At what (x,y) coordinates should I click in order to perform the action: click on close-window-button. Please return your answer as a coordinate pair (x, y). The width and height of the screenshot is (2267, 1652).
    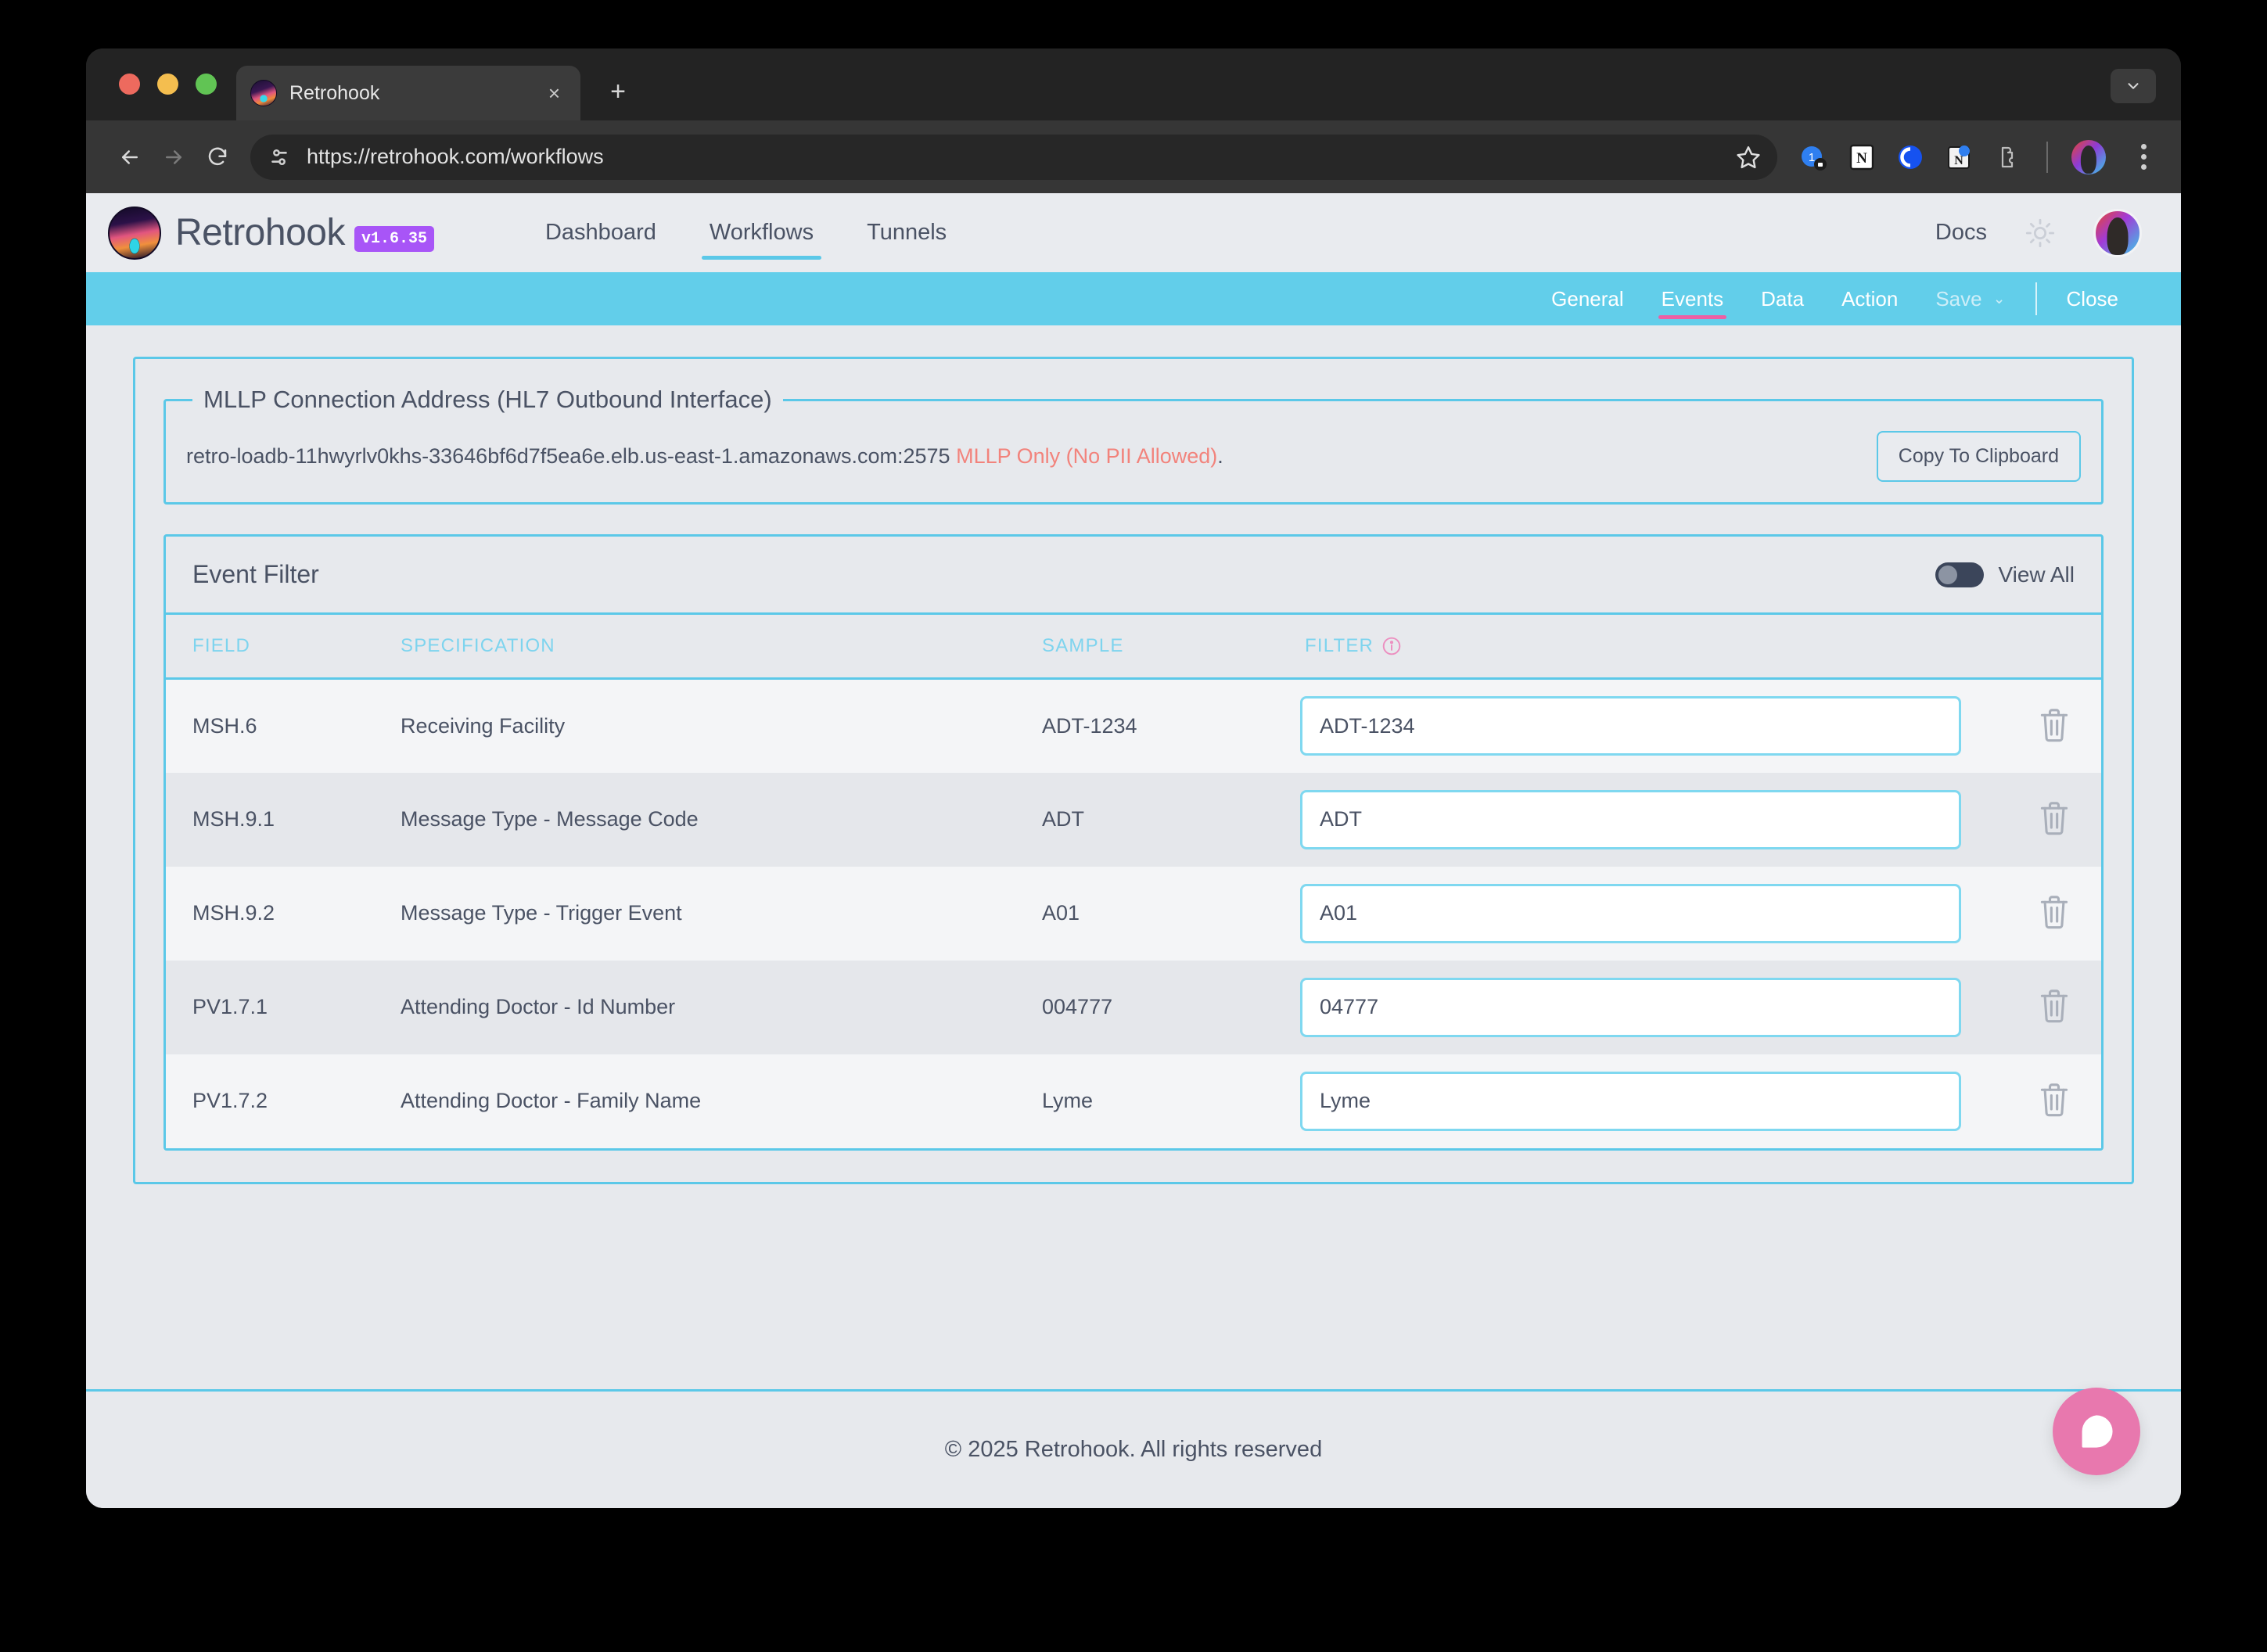
    Looking at the image, I should click on (129, 84).